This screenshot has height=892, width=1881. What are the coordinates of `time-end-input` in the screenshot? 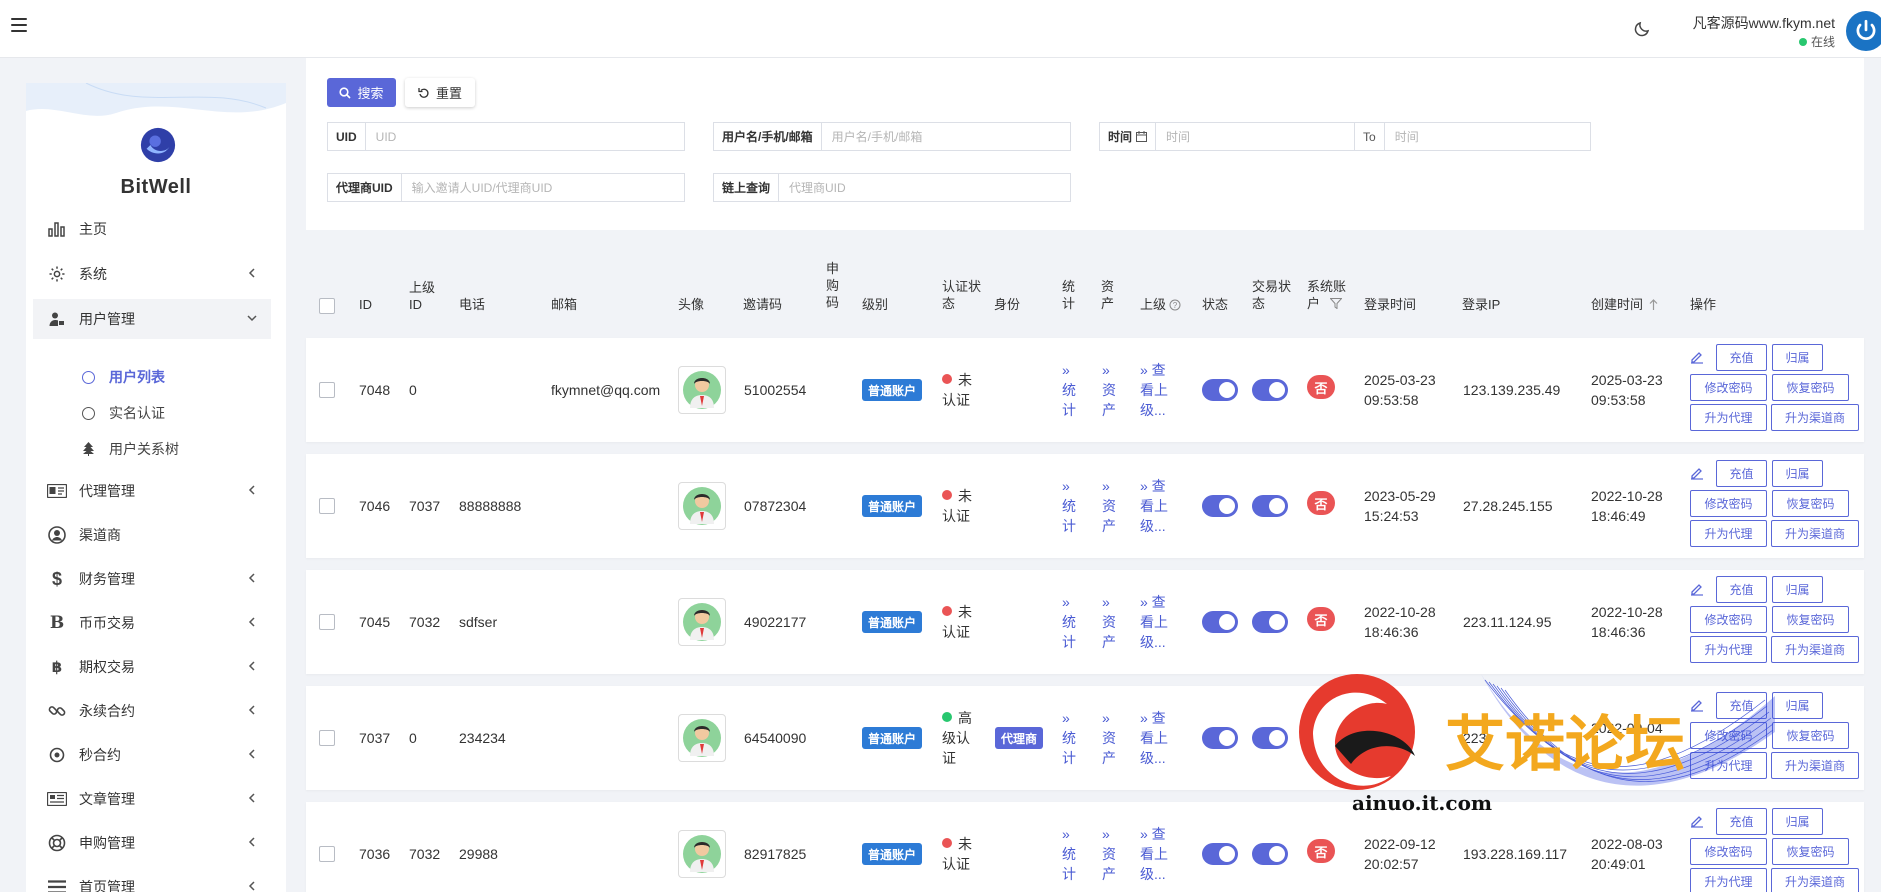 It's located at (1487, 136).